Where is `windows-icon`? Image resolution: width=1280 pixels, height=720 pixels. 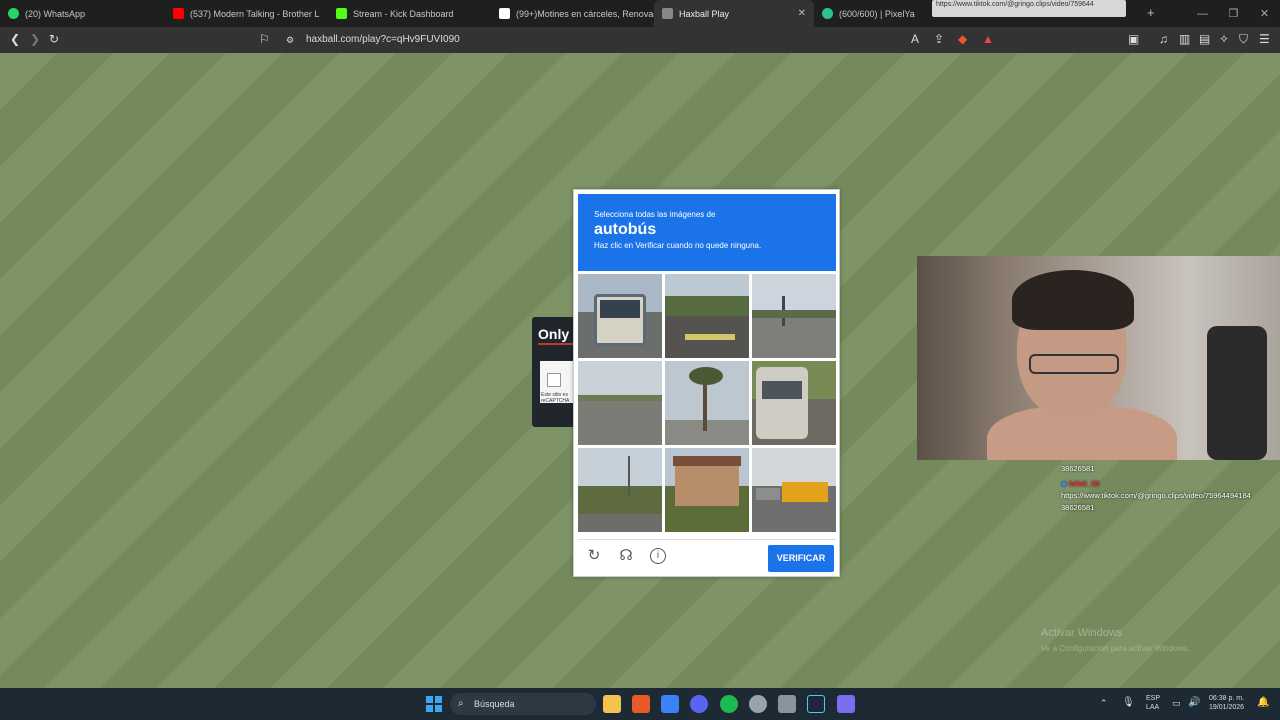
windows-icon is located at coordinates (434, 704).